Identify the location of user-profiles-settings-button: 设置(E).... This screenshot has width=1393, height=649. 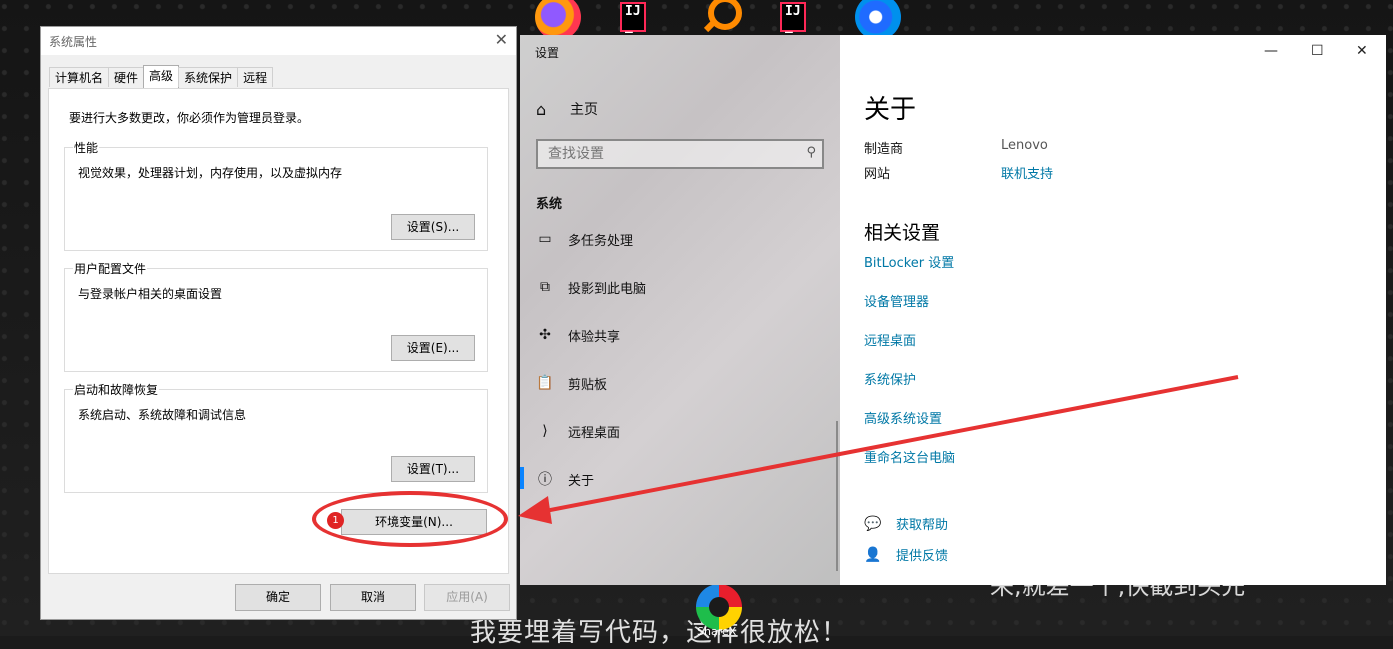
(433, 348).